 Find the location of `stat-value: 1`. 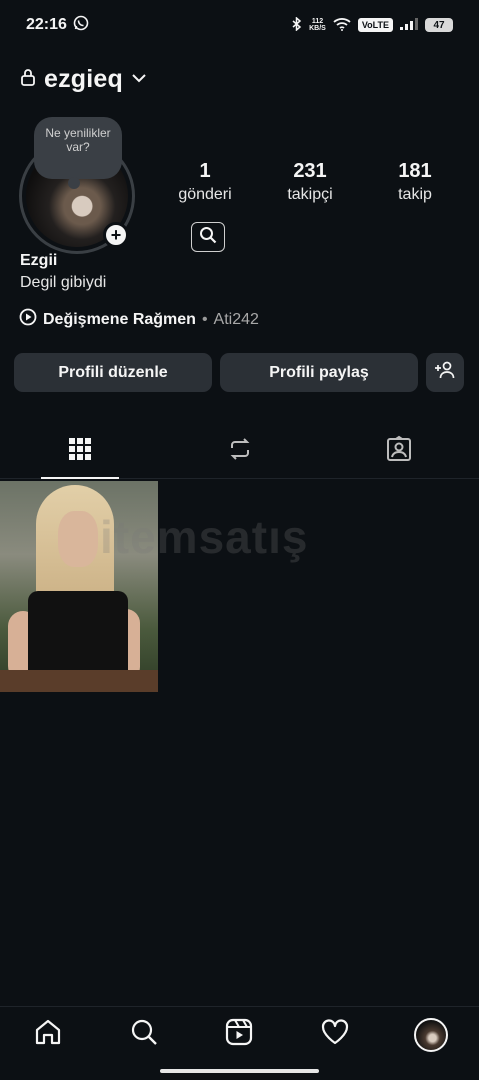

stat-value: 1 is located at coordinates (205, 171).